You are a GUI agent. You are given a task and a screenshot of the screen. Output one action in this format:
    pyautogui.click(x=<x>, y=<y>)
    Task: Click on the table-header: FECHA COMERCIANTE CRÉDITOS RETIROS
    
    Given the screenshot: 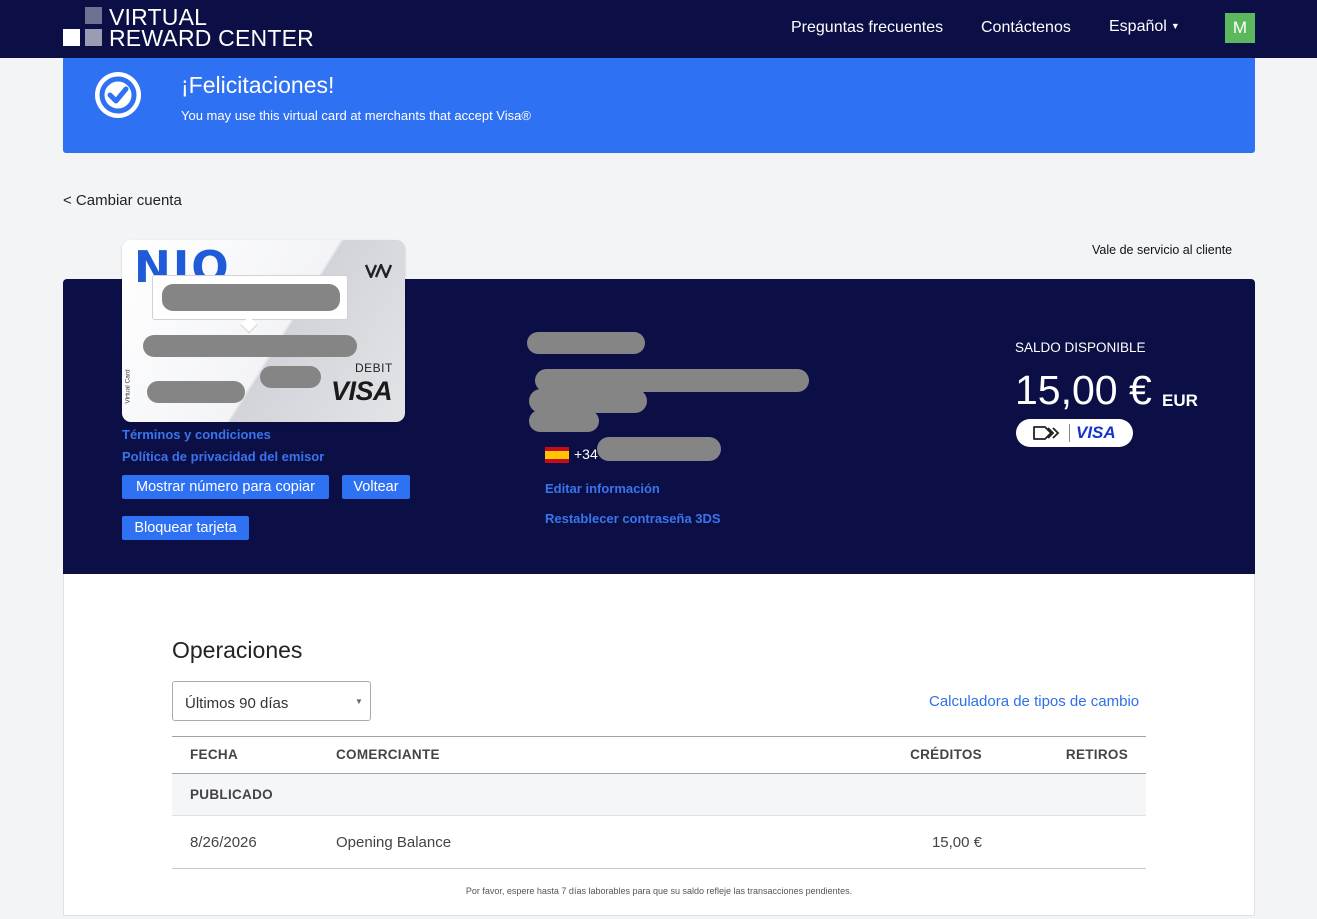 What is the action you would take?
    pyautogui.click(x=659, y=755)
    